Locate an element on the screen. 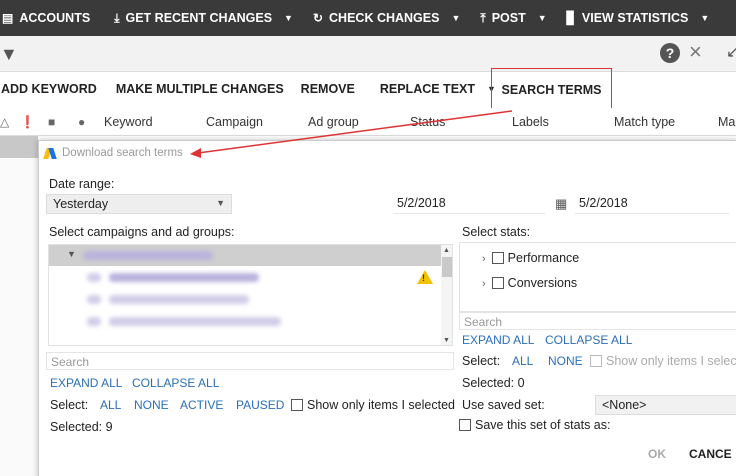 The width and height of the screenshot is (736, 476). make-multiple-changes-button: MAKE MULTIPLE CHANGES is located at coordinates (199, 89).